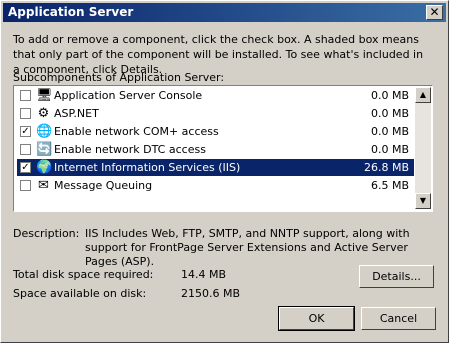 This screenshot has height=343, width=449. I want to click on subcomponents-label: Subcomponents of Application Server:, so click(119, 77).